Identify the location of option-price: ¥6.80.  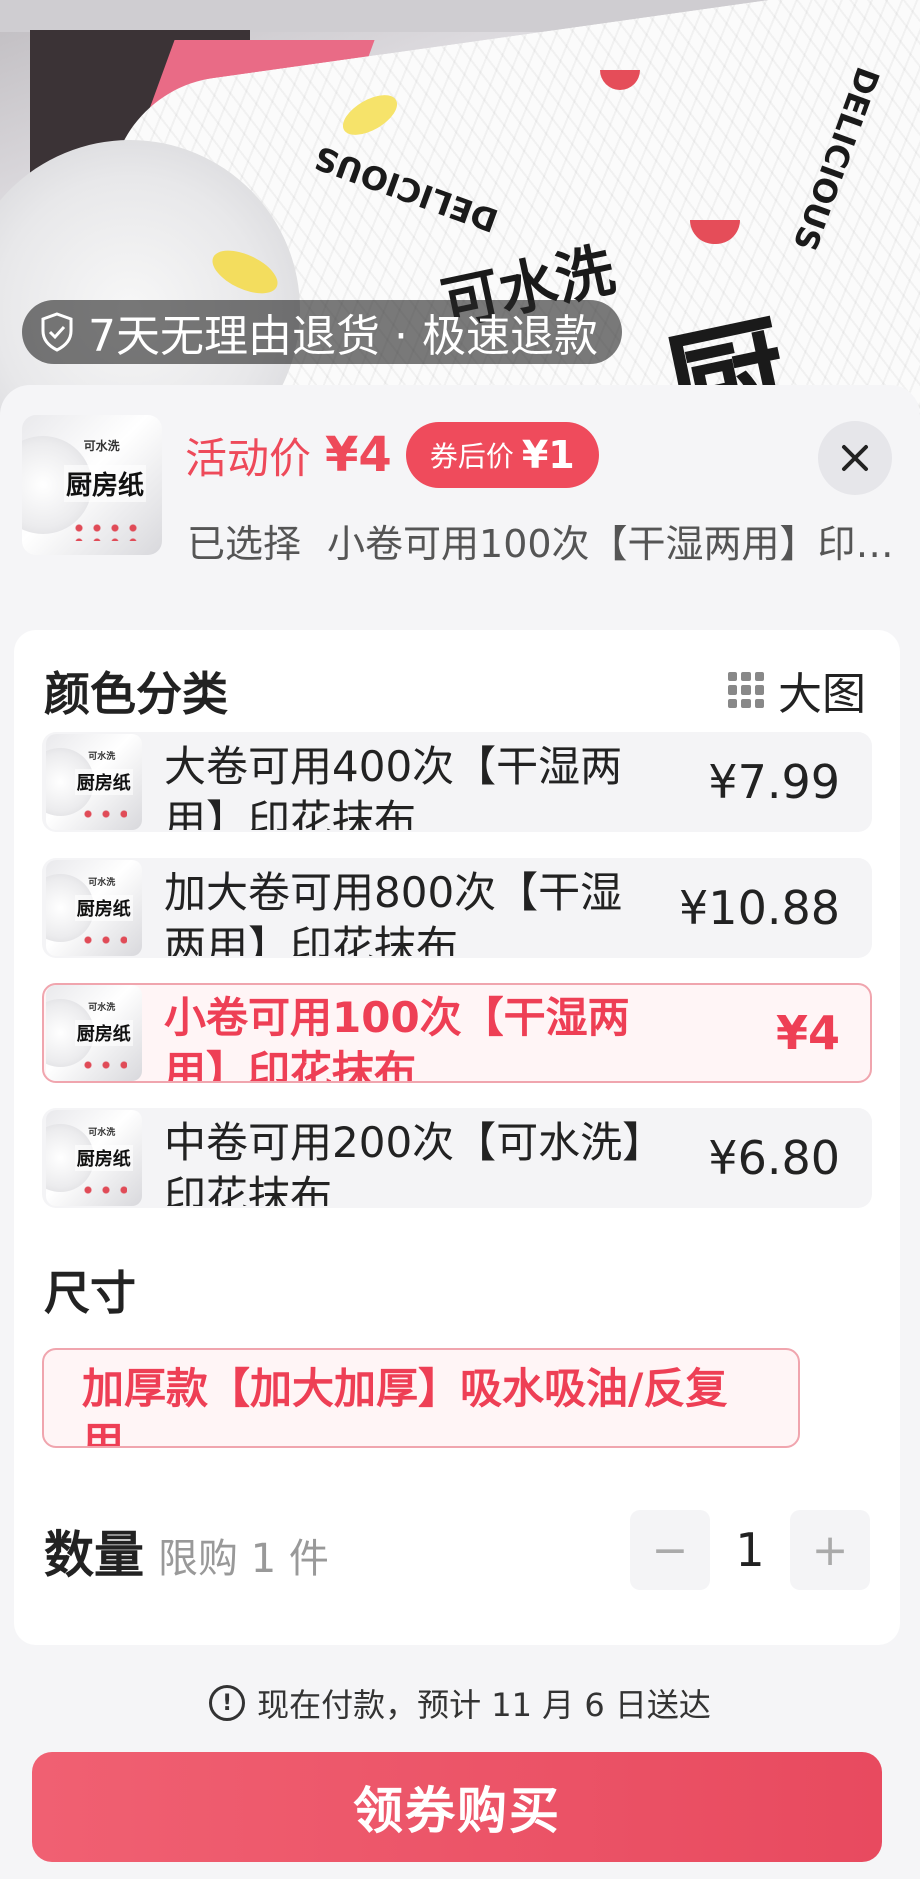
(774, 1158).